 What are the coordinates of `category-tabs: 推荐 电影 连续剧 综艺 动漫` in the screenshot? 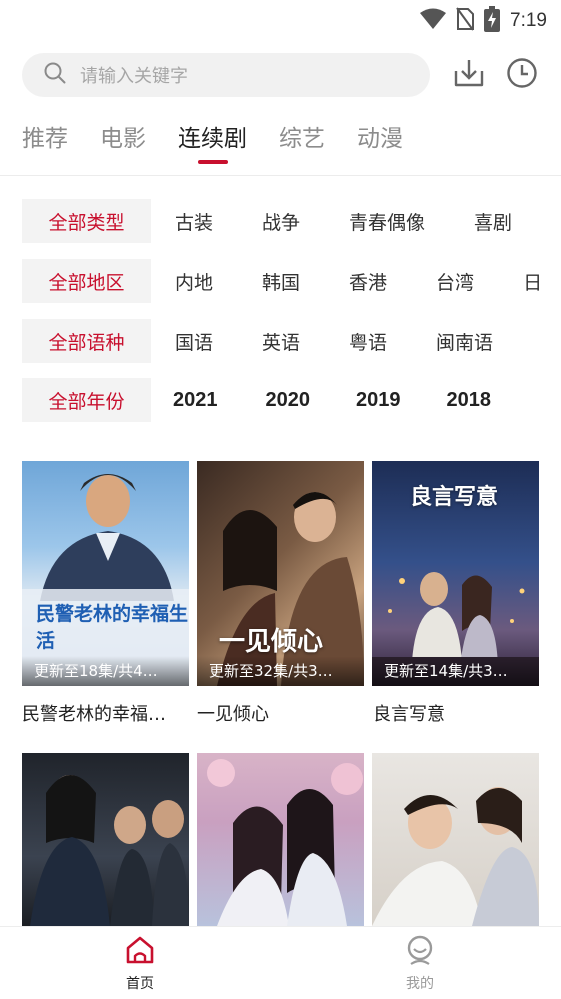 It's located at (228, 142).